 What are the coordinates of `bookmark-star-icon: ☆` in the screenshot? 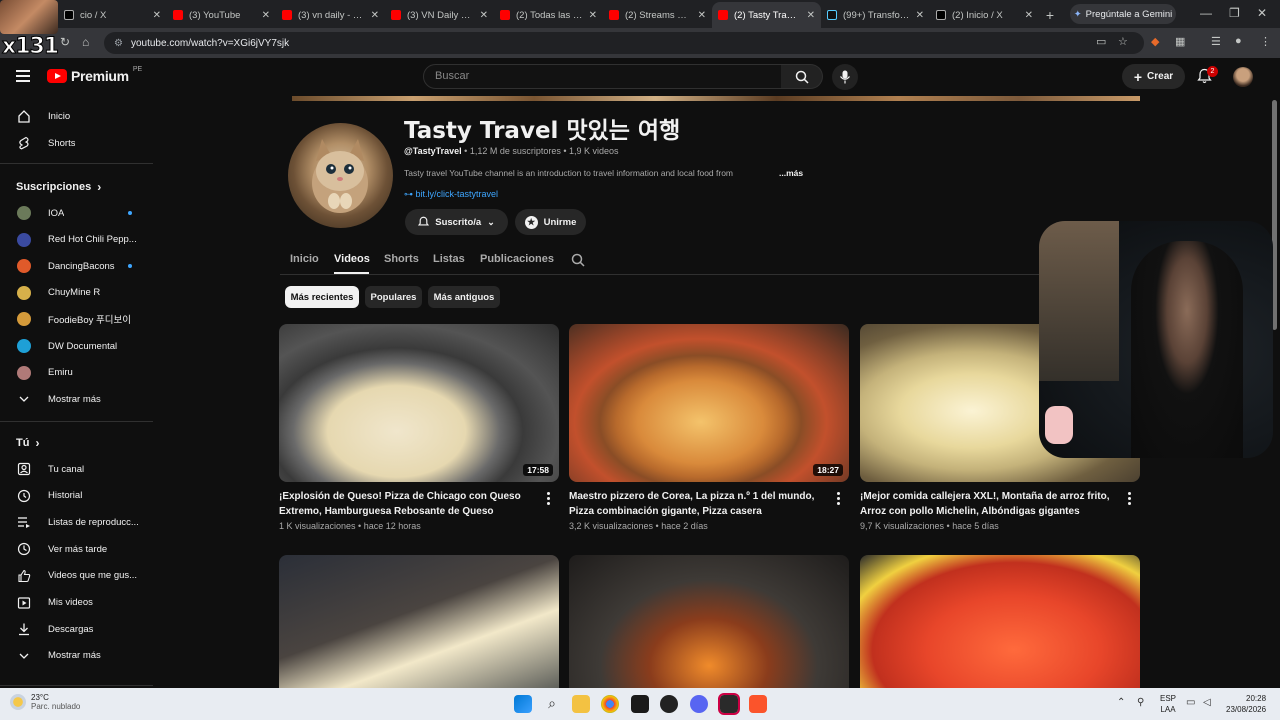 It's located at (1123, 41).